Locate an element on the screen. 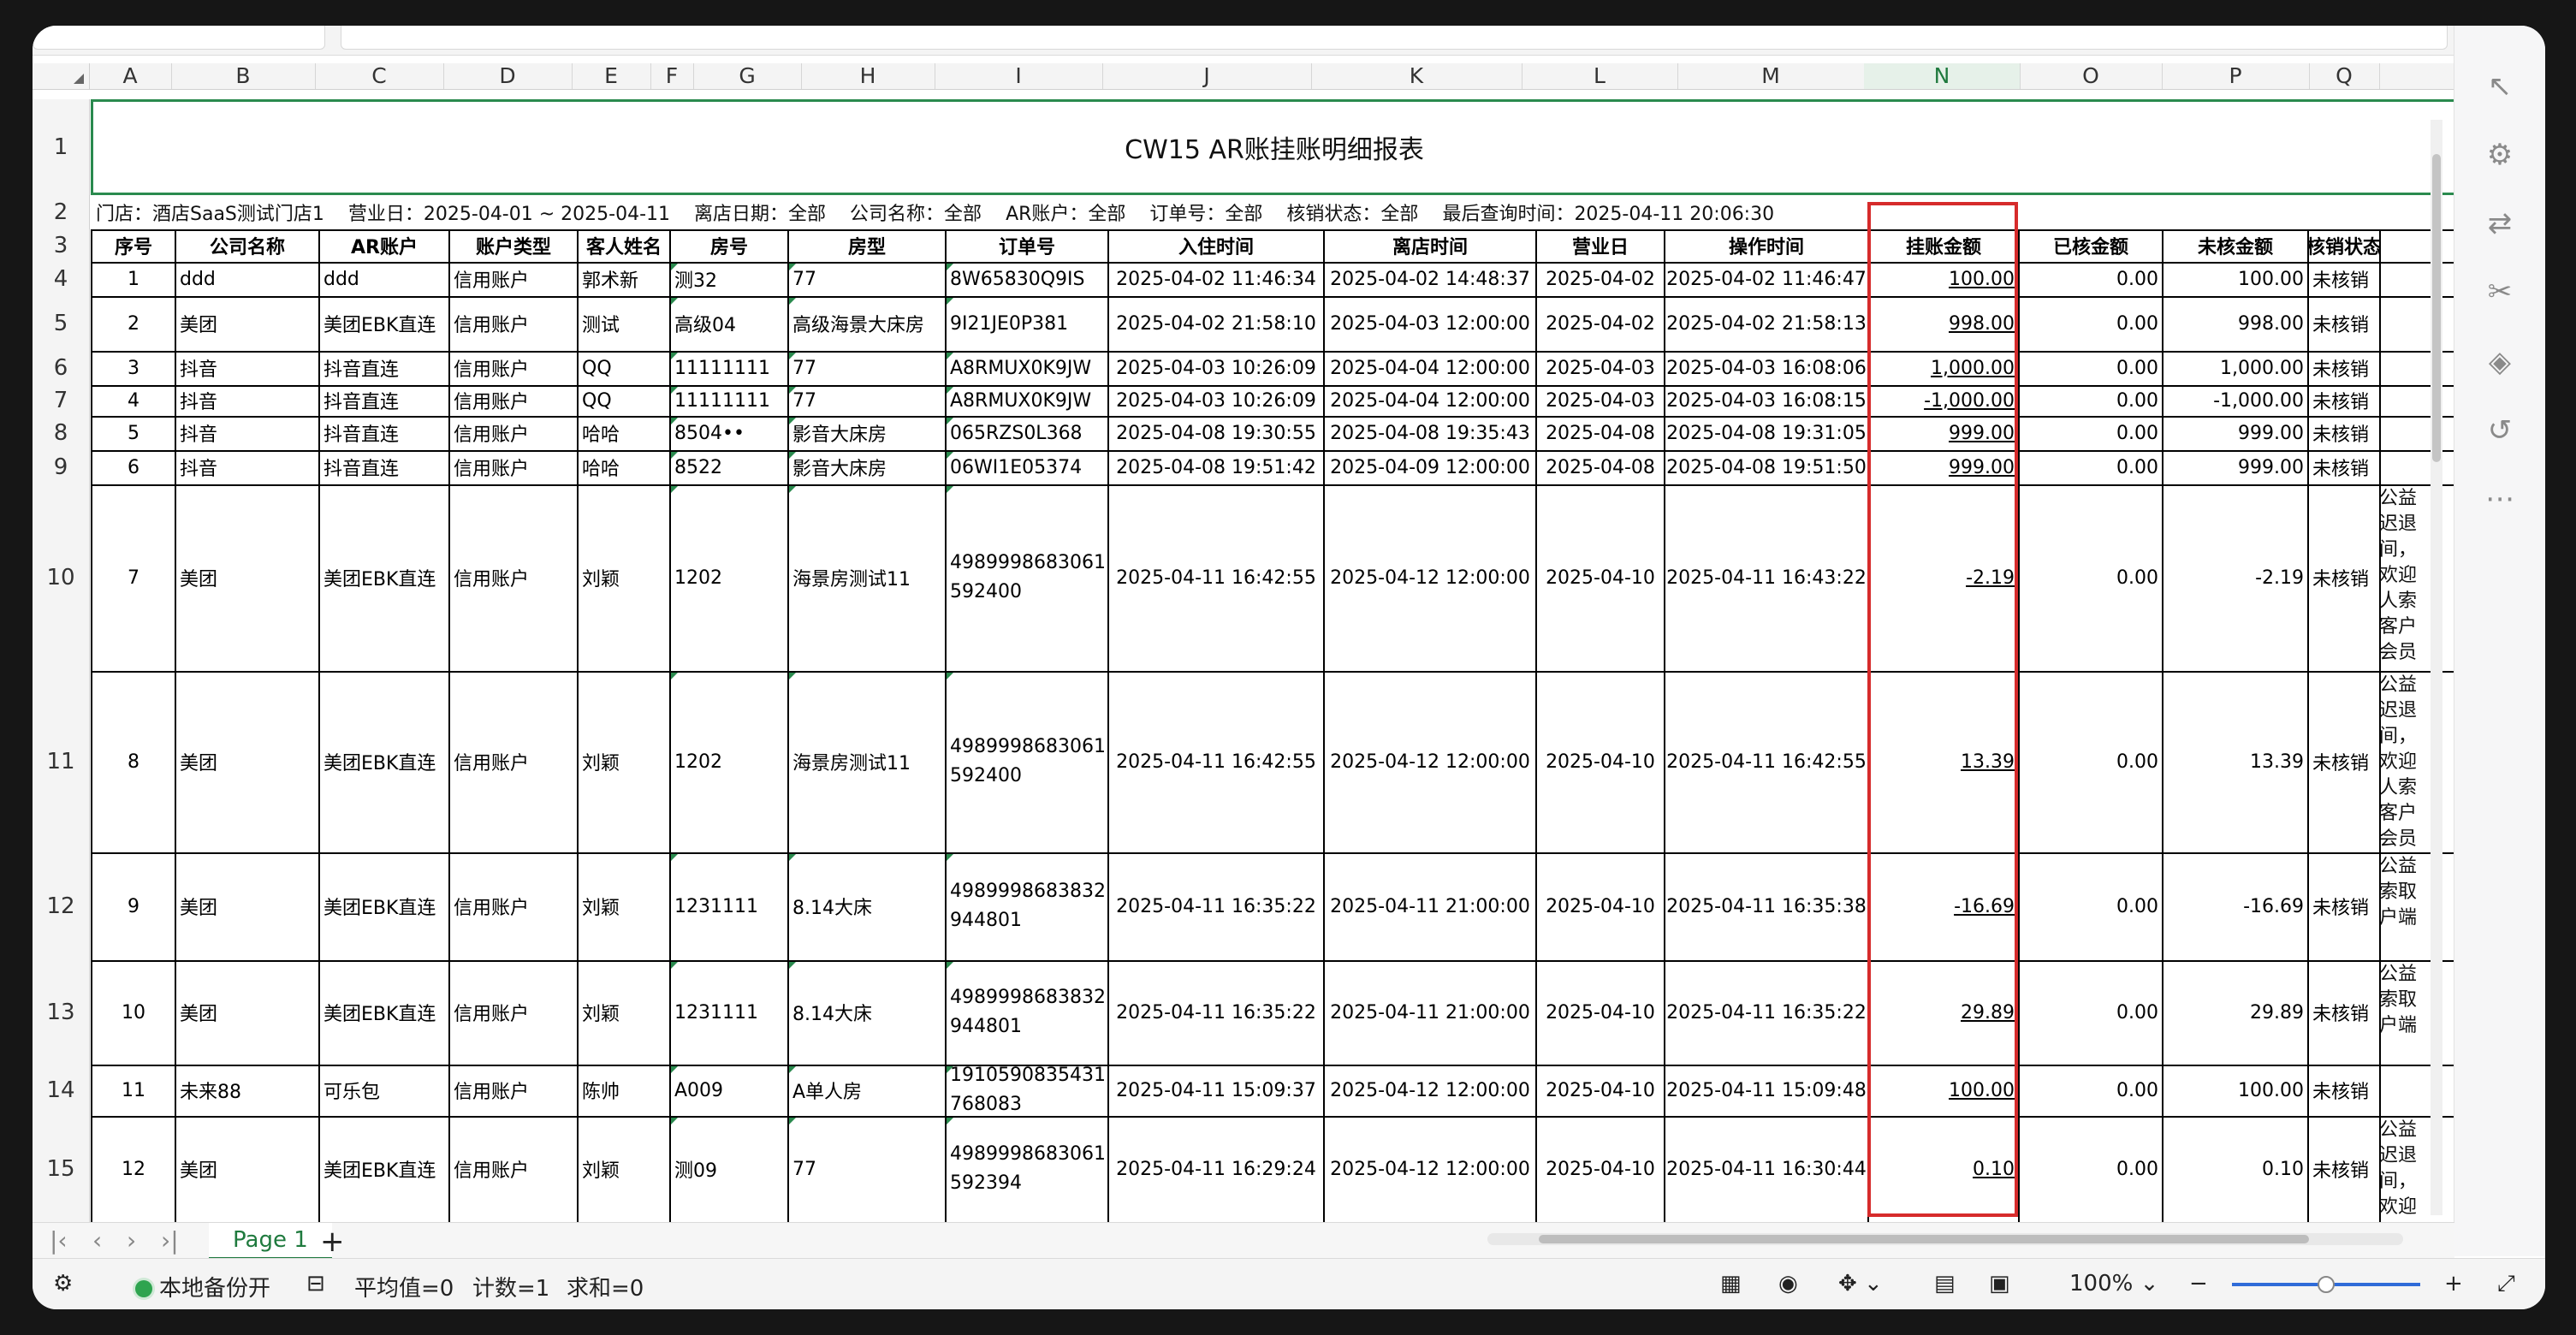  seq-cell: 5 is located at coordinates (133, 433).